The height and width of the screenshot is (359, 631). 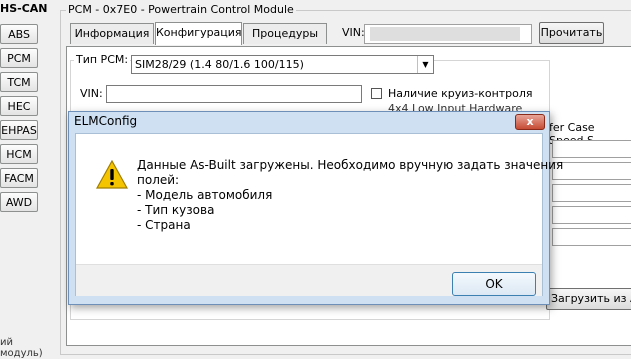 I want to click on module-button-tcm: TCM, so click(x=19, y=82).